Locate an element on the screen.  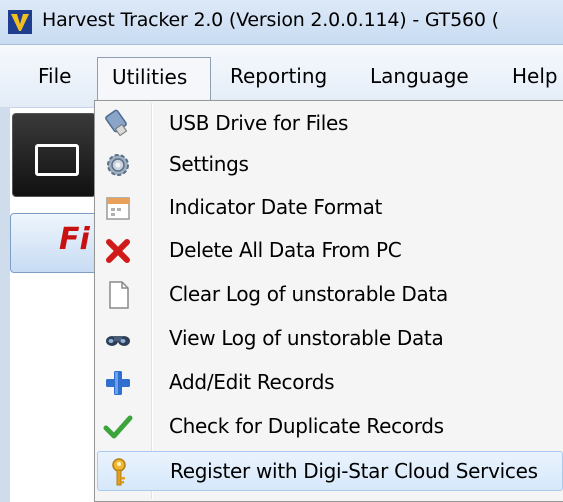
gear-icon is located at coordinates (118, 165).